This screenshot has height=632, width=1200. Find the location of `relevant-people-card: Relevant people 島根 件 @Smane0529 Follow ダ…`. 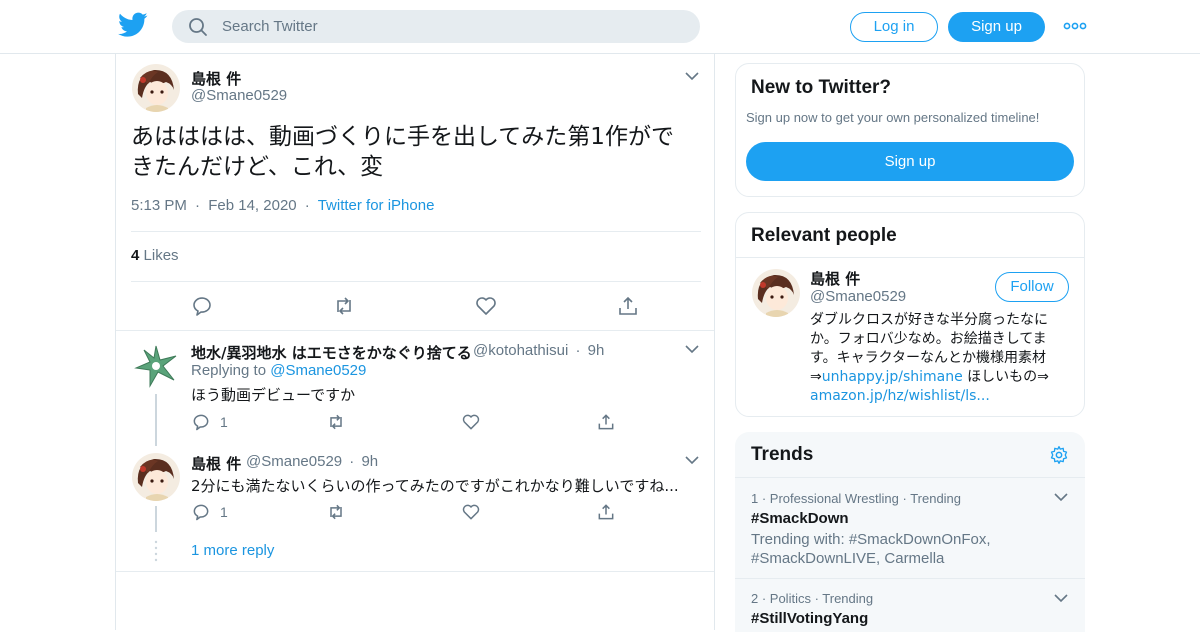

relevant-people-card: Relevant people 島根 件 @Smane0529 Follow ダ… is located at coordinates (910, 314).